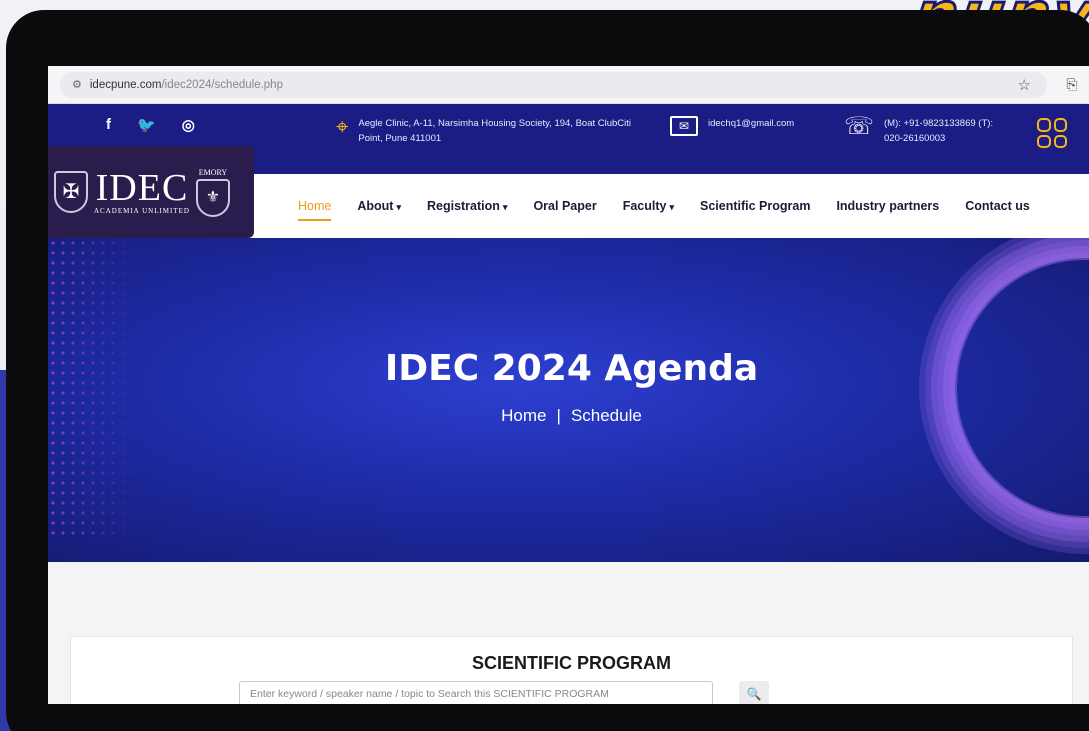 This screenshot has height=731, width=1089. What do you see at coordinates (77, 84) in the screenshot?
I see `site-settings-icon: ⚙` at bounding box center [77, 84].